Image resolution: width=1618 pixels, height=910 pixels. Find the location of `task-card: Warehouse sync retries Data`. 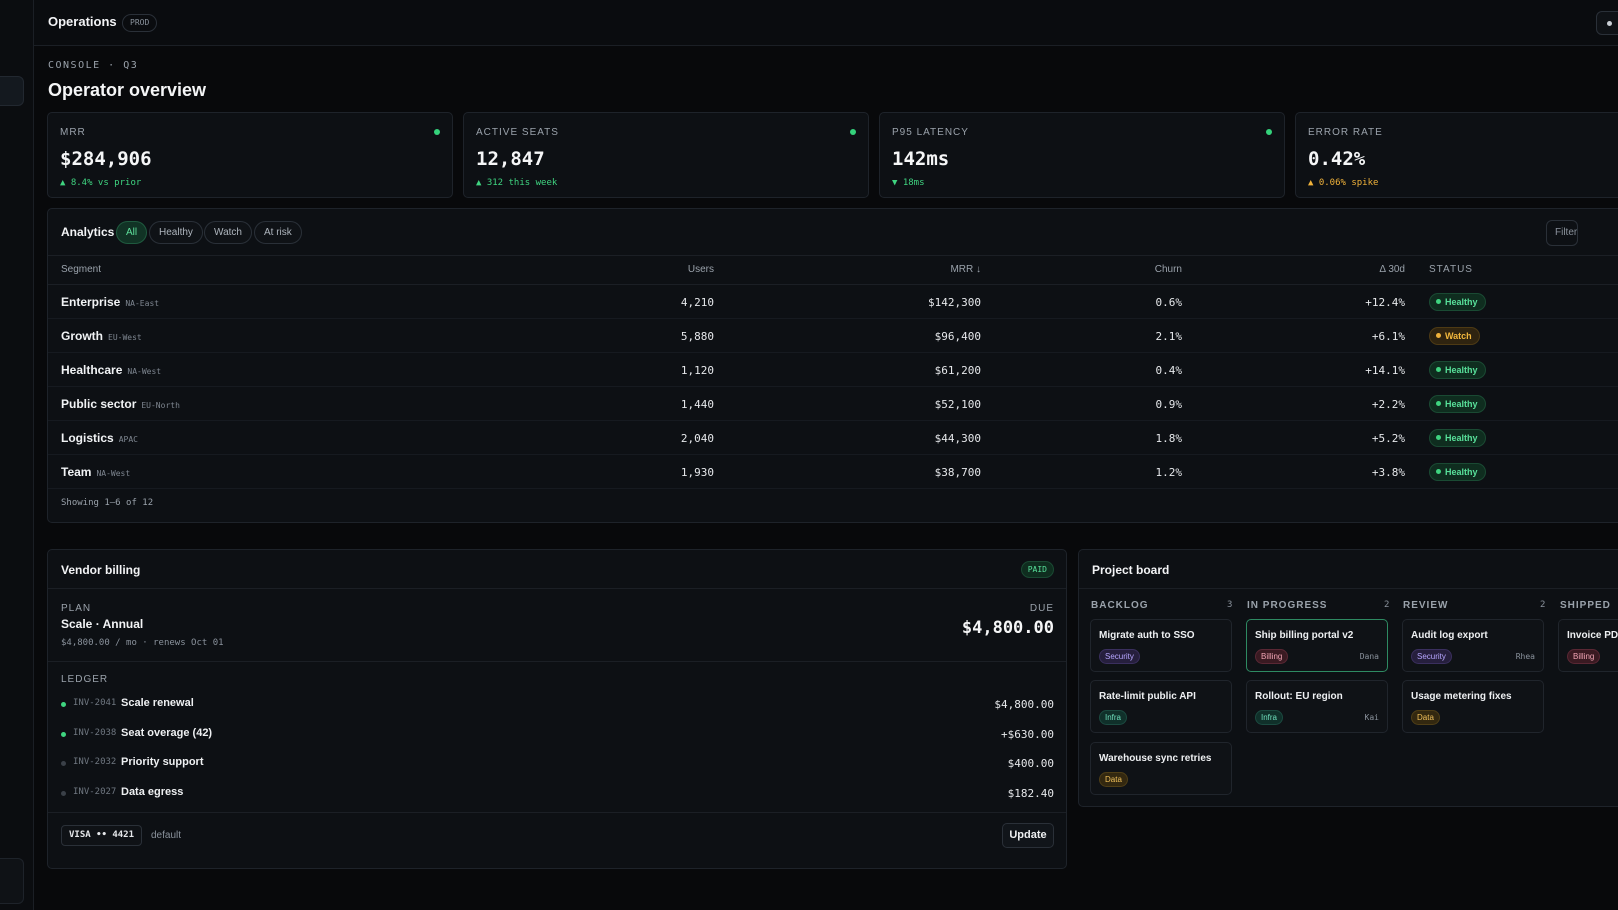

task-card: Warehouse sync retries Data is located at coordinates (1161, 768).